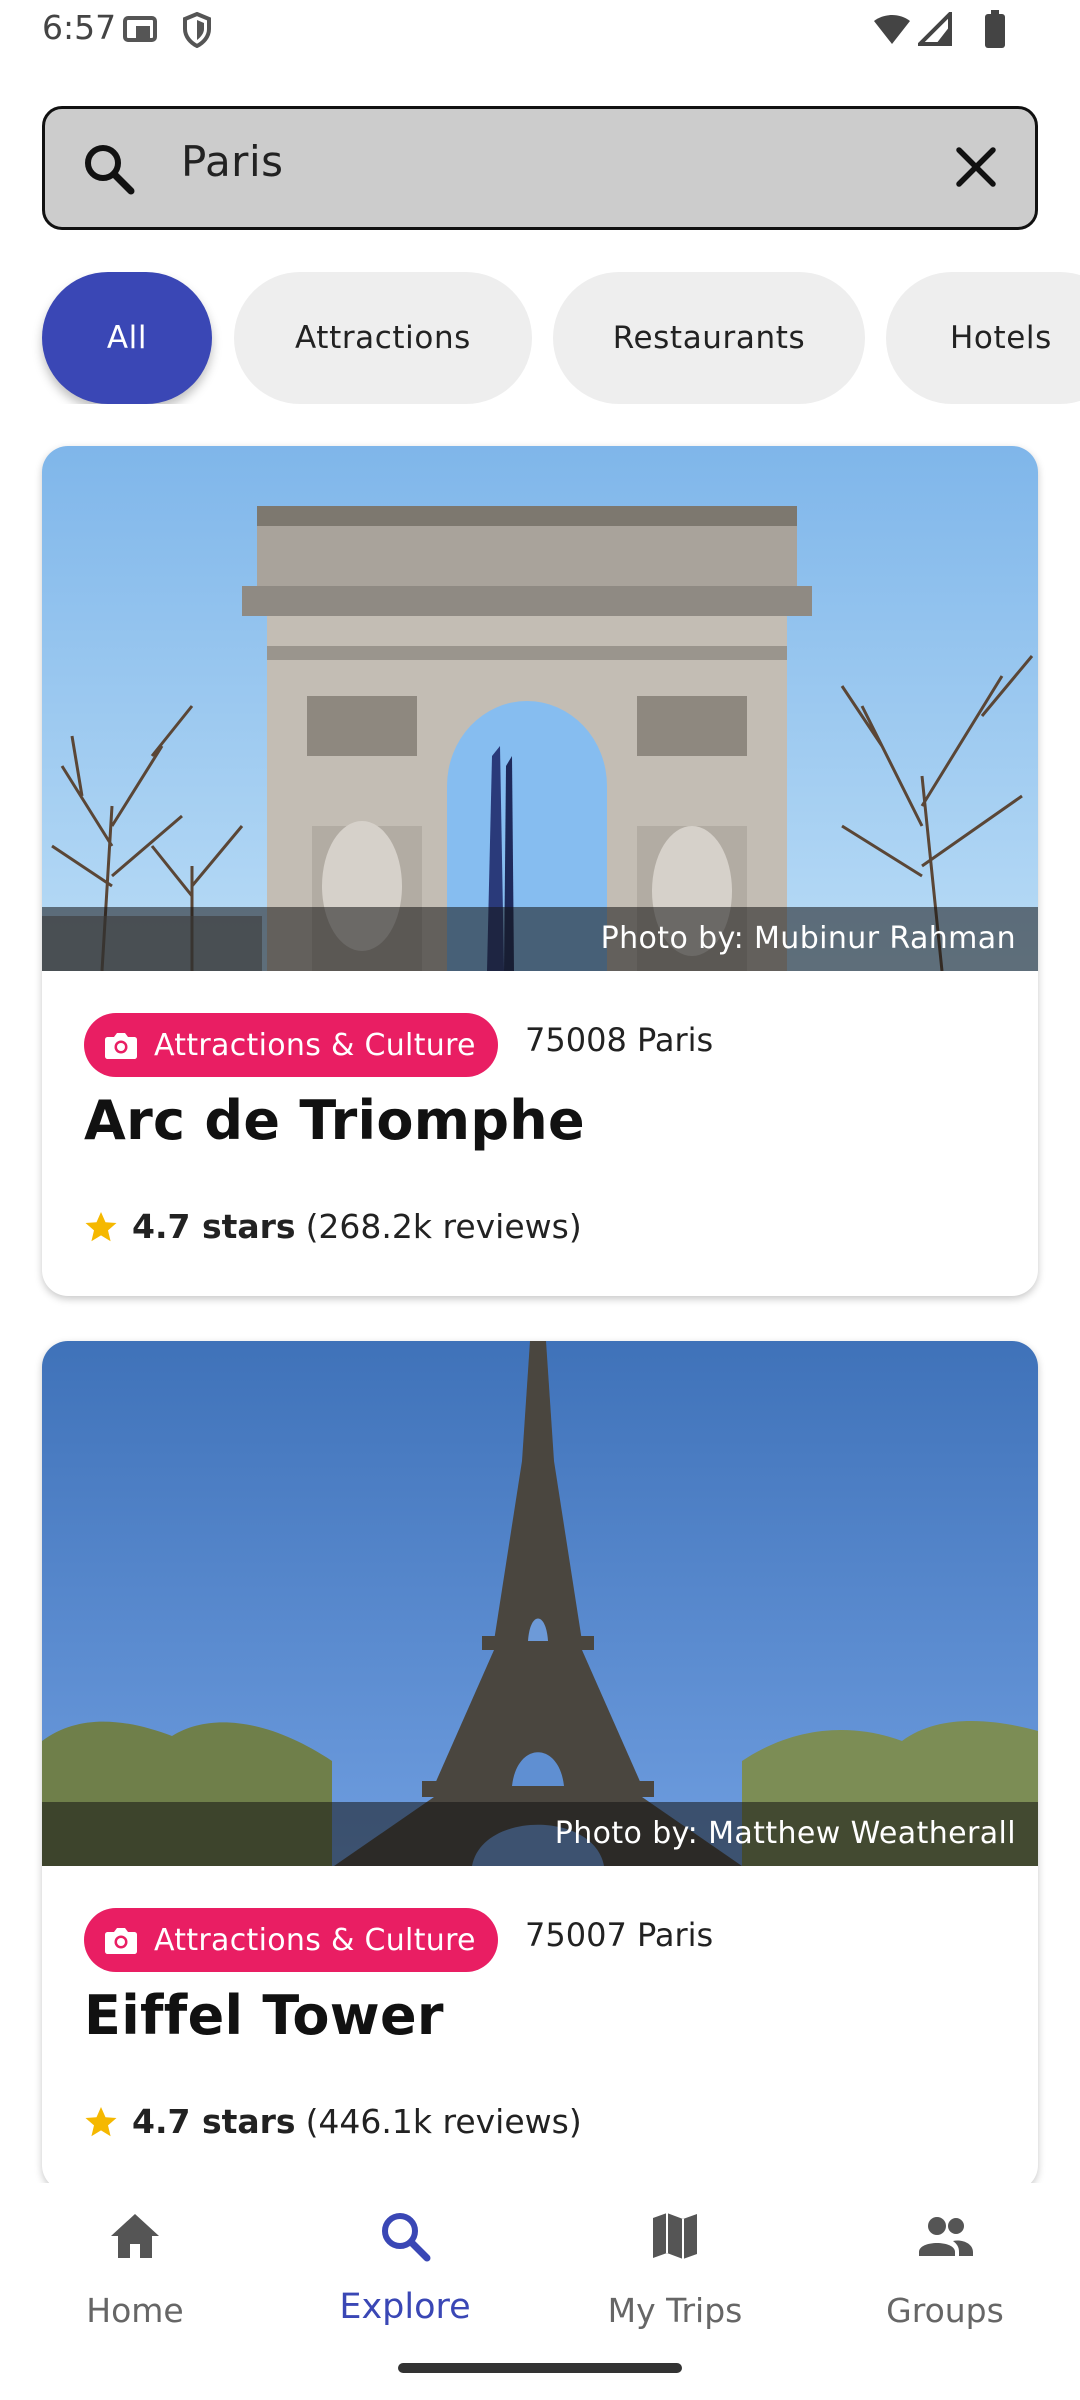 This screenshot has width=1080, height=2400. I want to click on nav-label: Groups, so click(945, 2310).